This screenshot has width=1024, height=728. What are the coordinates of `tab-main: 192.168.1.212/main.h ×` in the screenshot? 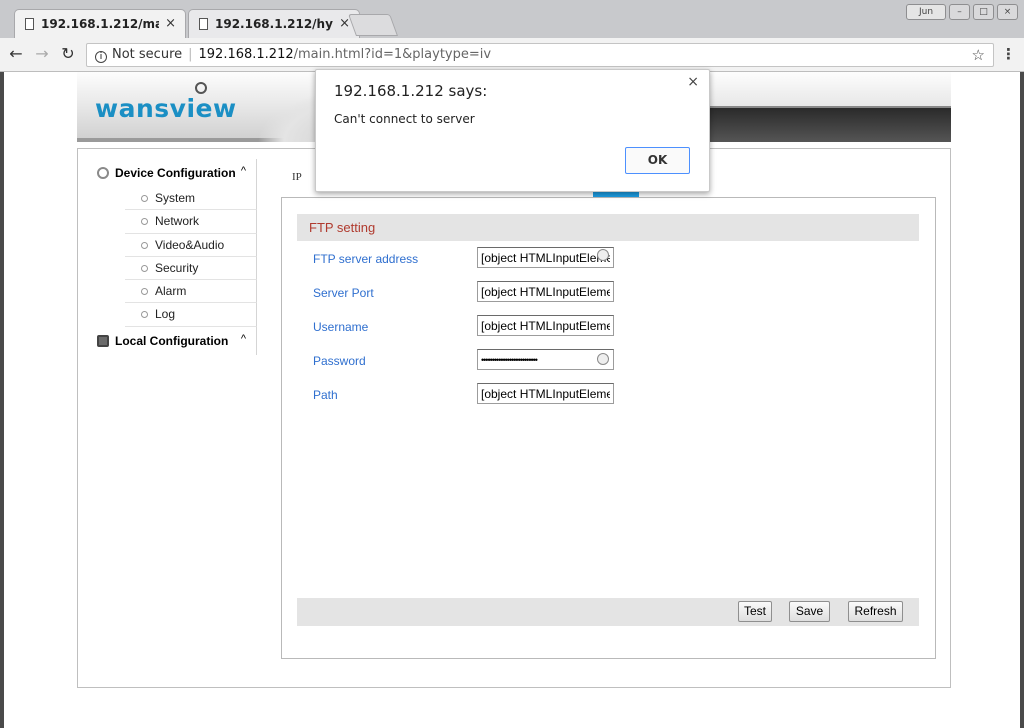 It's located at (100, 23).